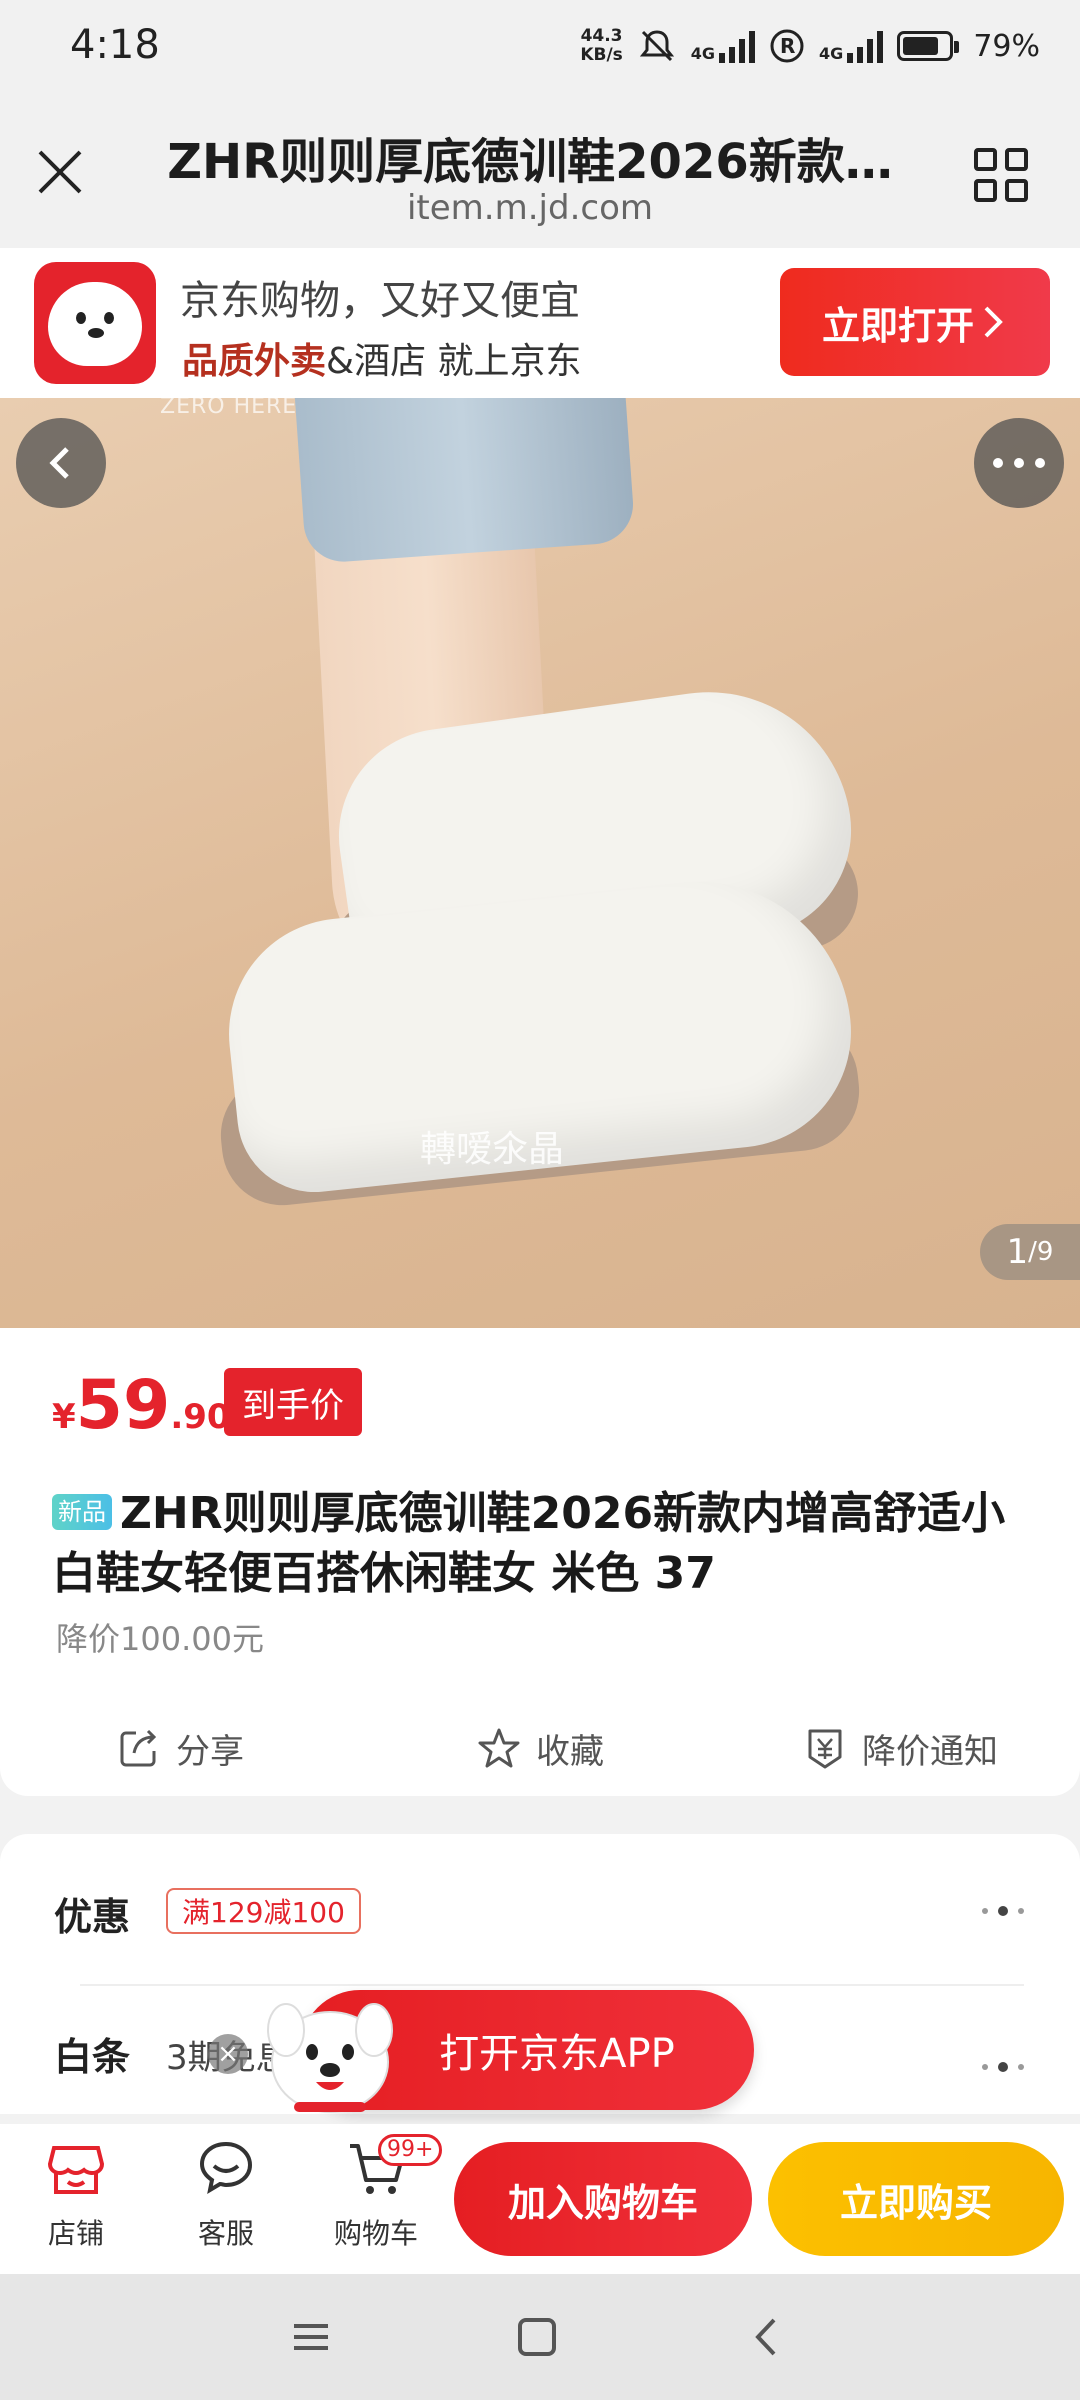 This screenshot has width=1080, height=2400. What do you see at coordinates (492, 1149) in the screenshot?
I see `image-watermark: 轉嗳氽晶` at bounding box center [492, 1149].